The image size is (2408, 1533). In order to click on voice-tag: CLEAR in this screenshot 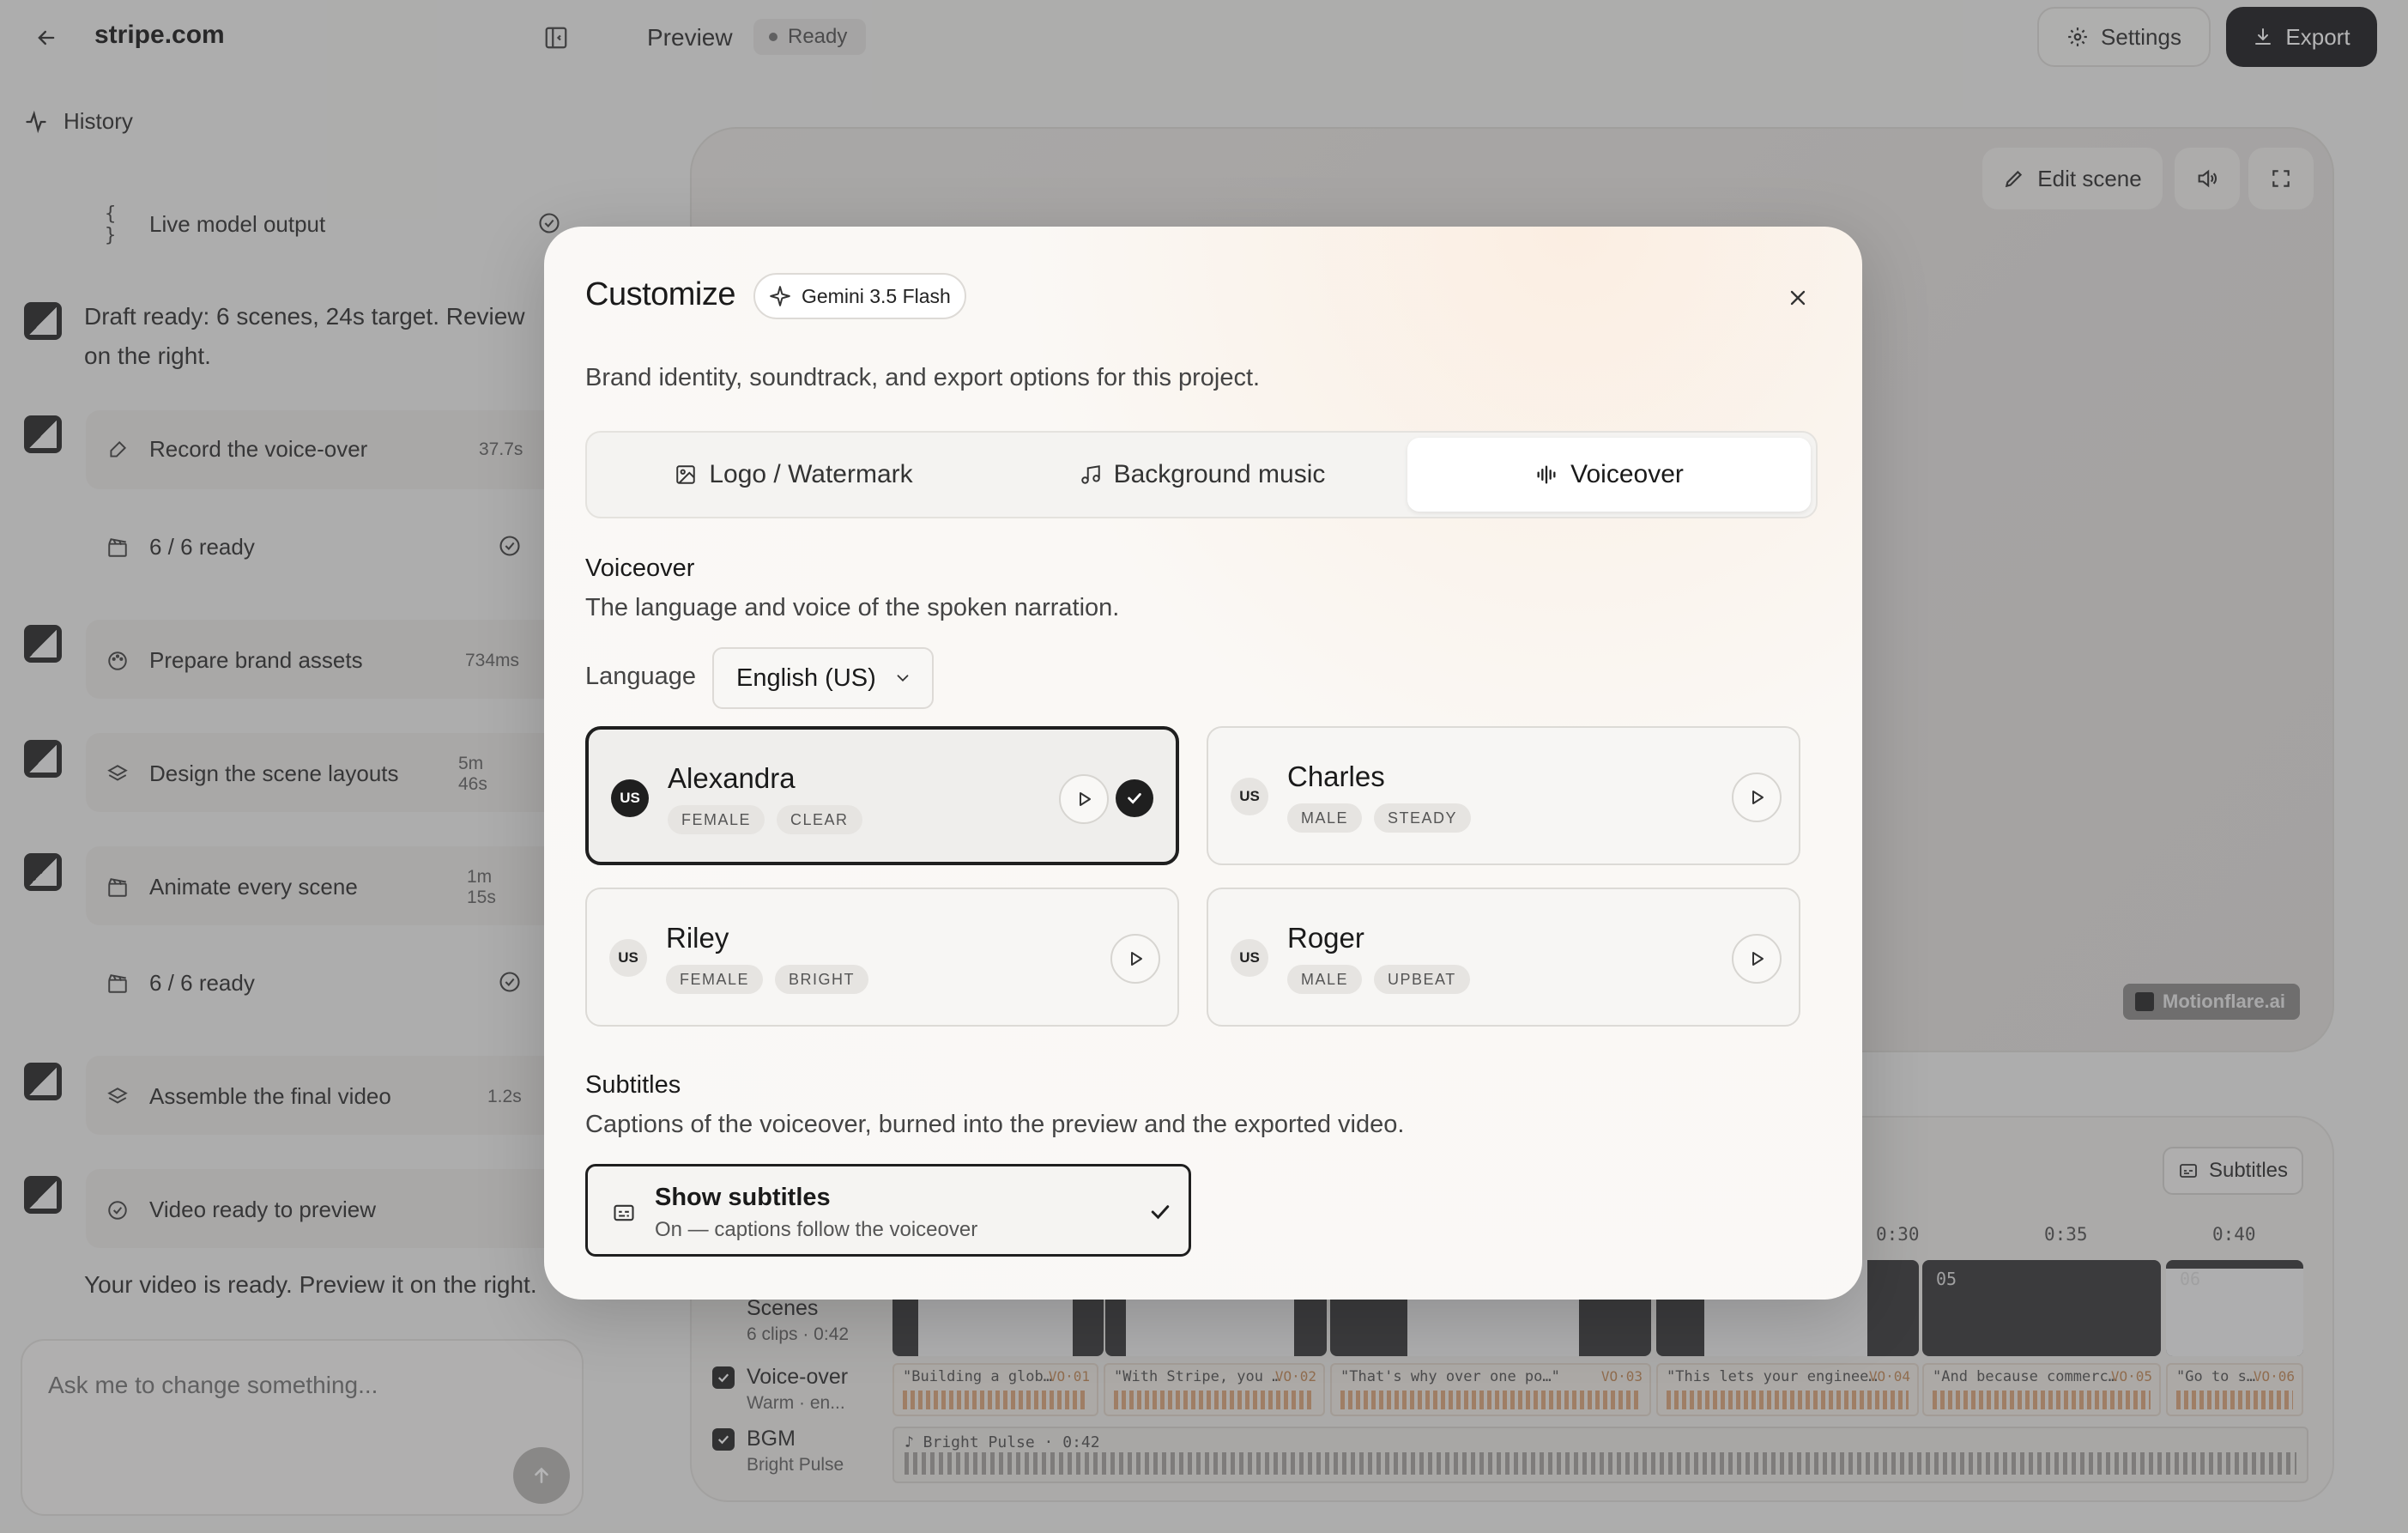, I will do `click(819, 820)`.